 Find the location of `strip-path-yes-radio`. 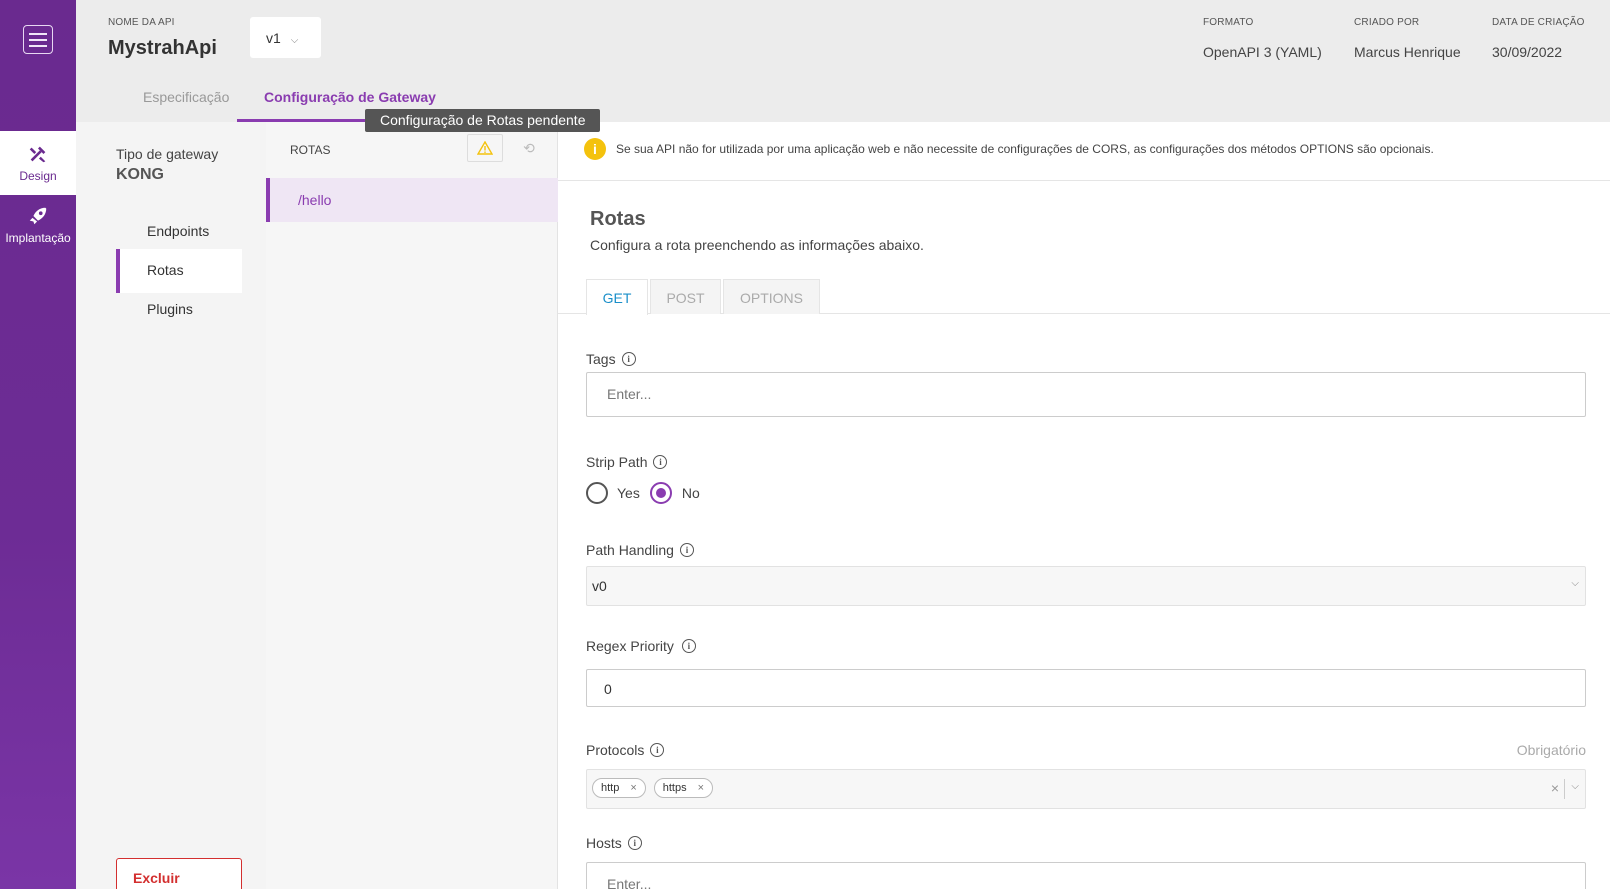

strip-path-yes-radio is located at coordinates (597, 493).